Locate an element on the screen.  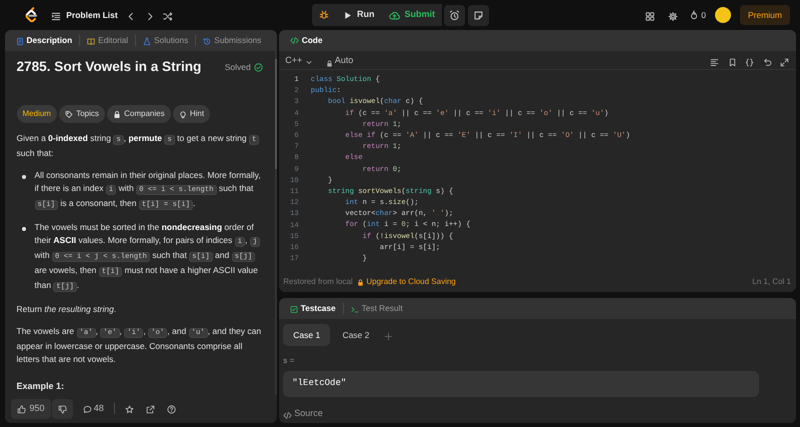
tab: Testcase is located at coordinates (312, 308).